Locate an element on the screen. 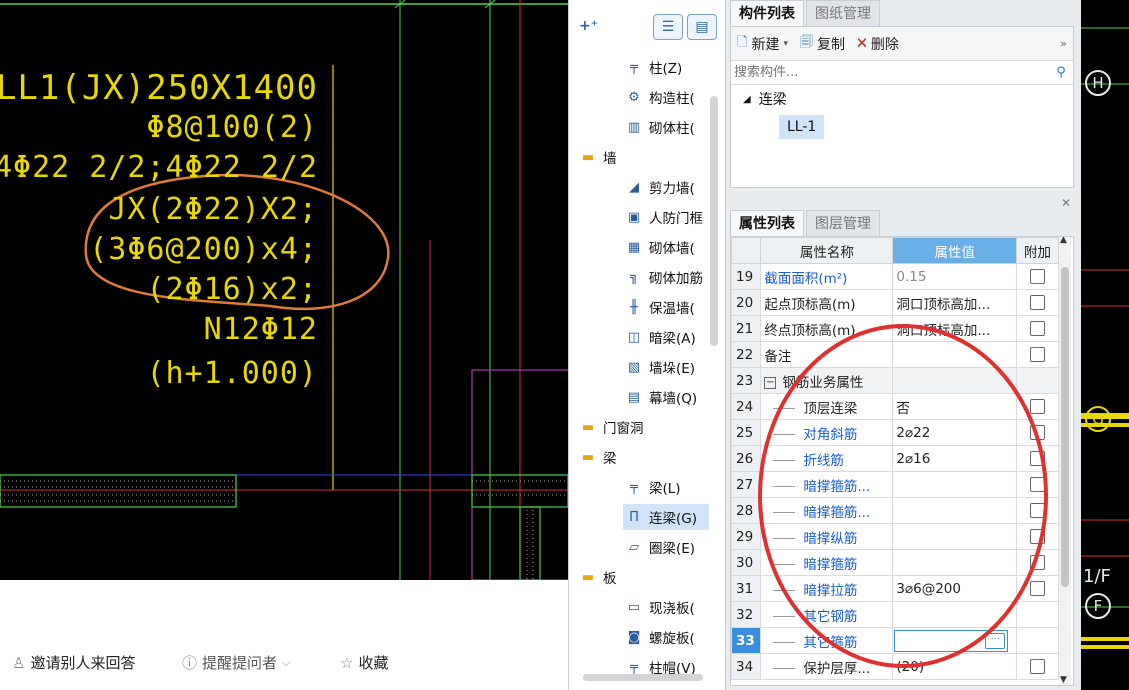  attribute-row: 32 其它钢筋 is located at coordinates (895, 614).